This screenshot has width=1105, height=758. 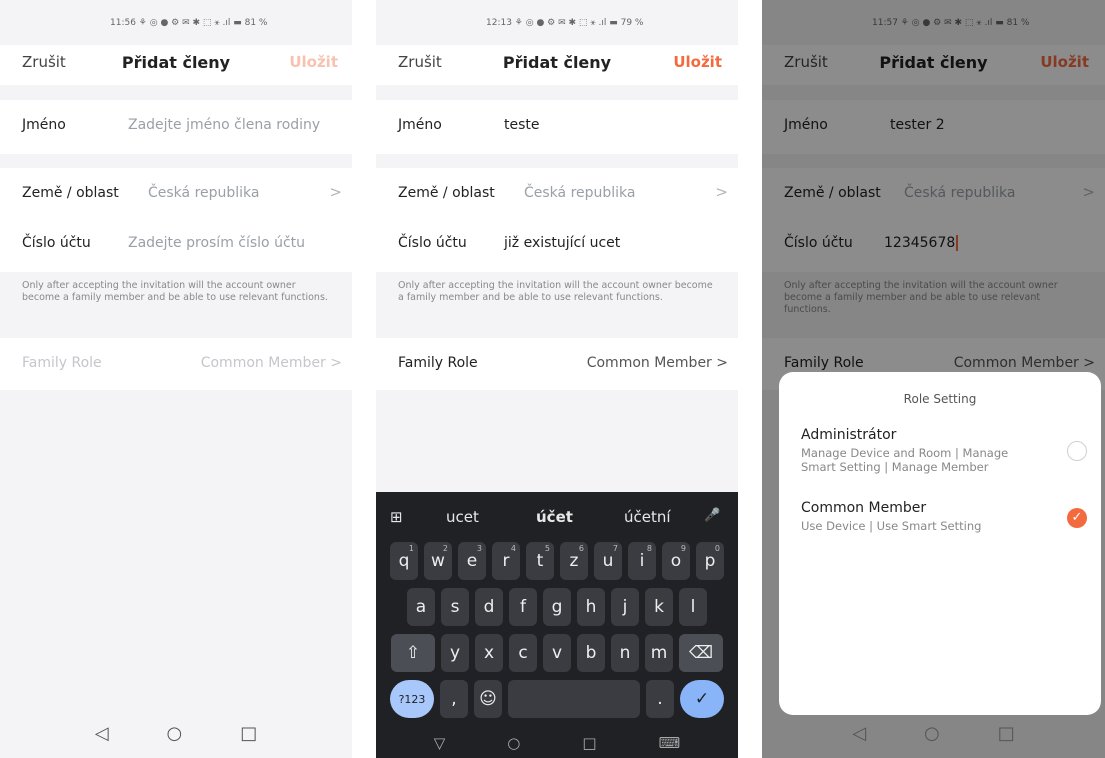 What do you see at coordinates (440, 743) in the screenshot?
I see `hide-keyboard-icon: ▽` at bounding box center [440, 743].